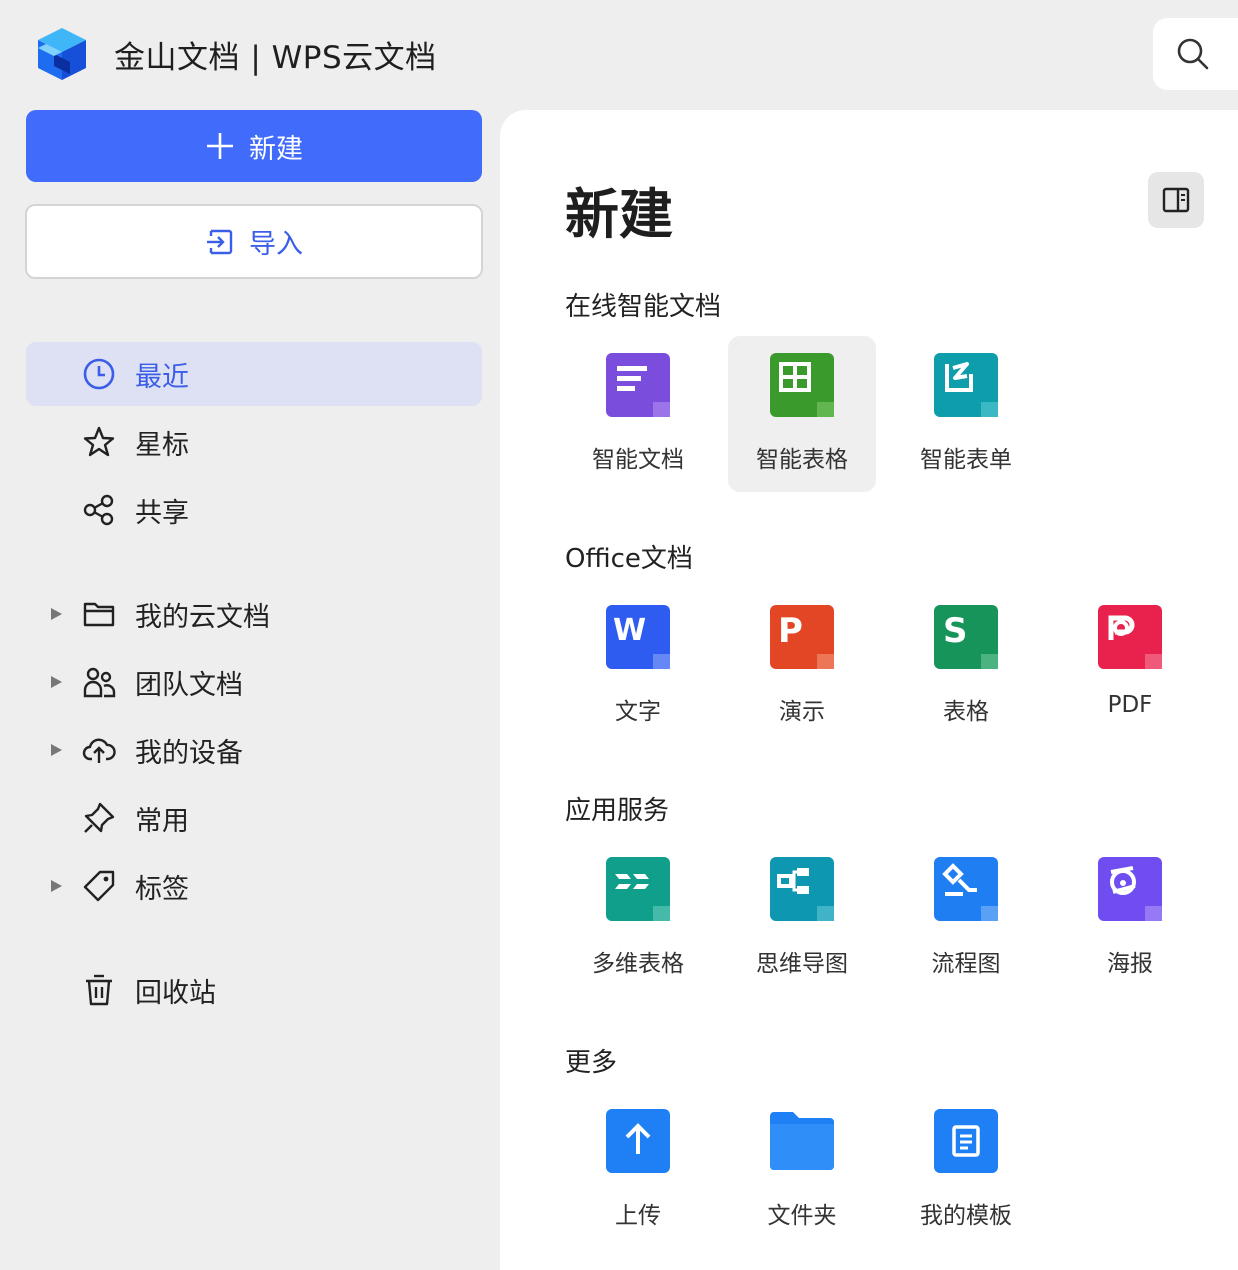  I want to click on tile-smart-doc: 智能文档, so click(638, 414).